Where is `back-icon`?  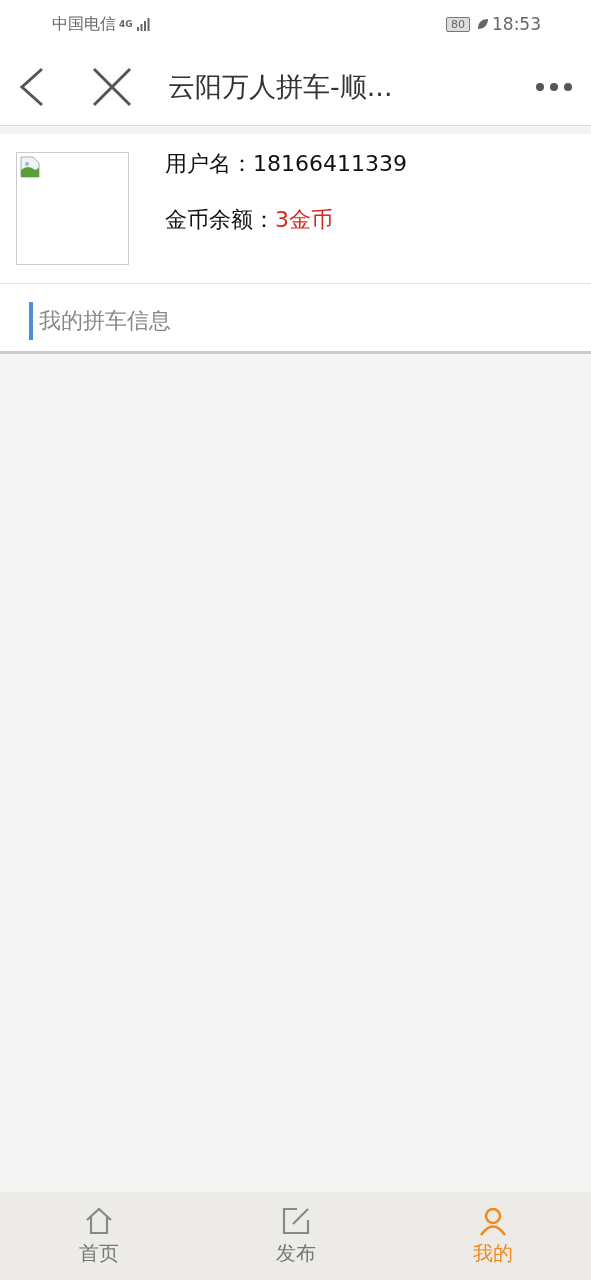
back-icon is located at coordinates (32, 86).